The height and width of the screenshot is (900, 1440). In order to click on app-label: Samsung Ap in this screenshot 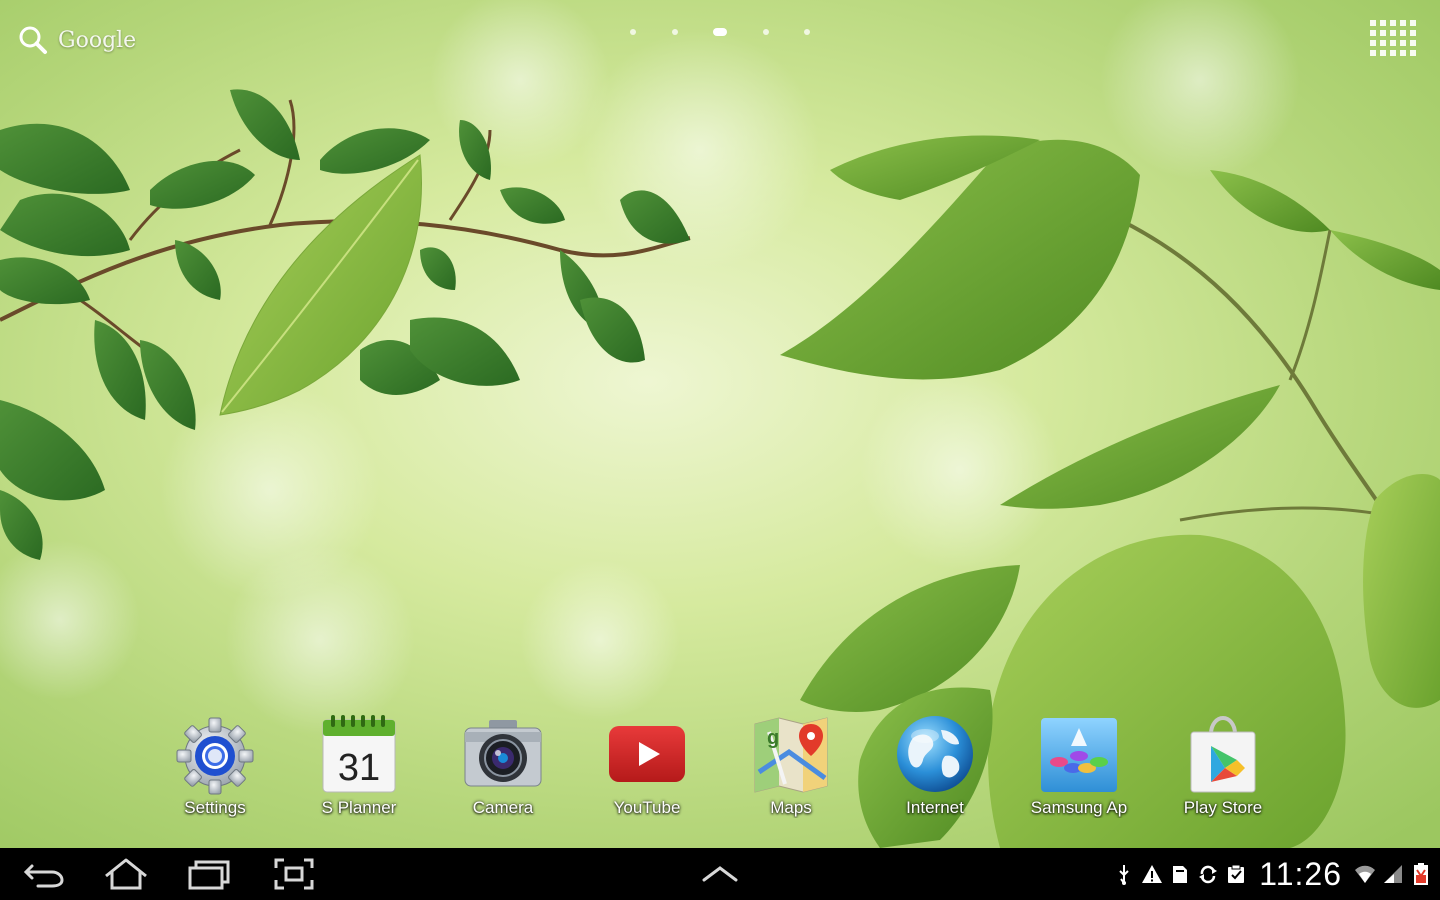, I will do `click(1079, 807)`.